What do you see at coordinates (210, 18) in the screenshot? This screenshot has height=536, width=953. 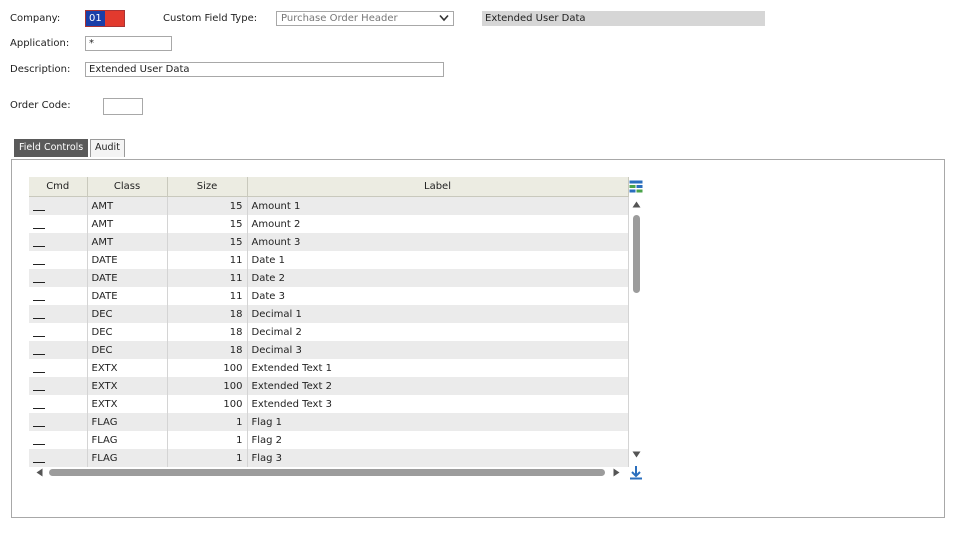 I see `custom-field-type-label: Custom Field Type:` at bounding box center [210, 18].